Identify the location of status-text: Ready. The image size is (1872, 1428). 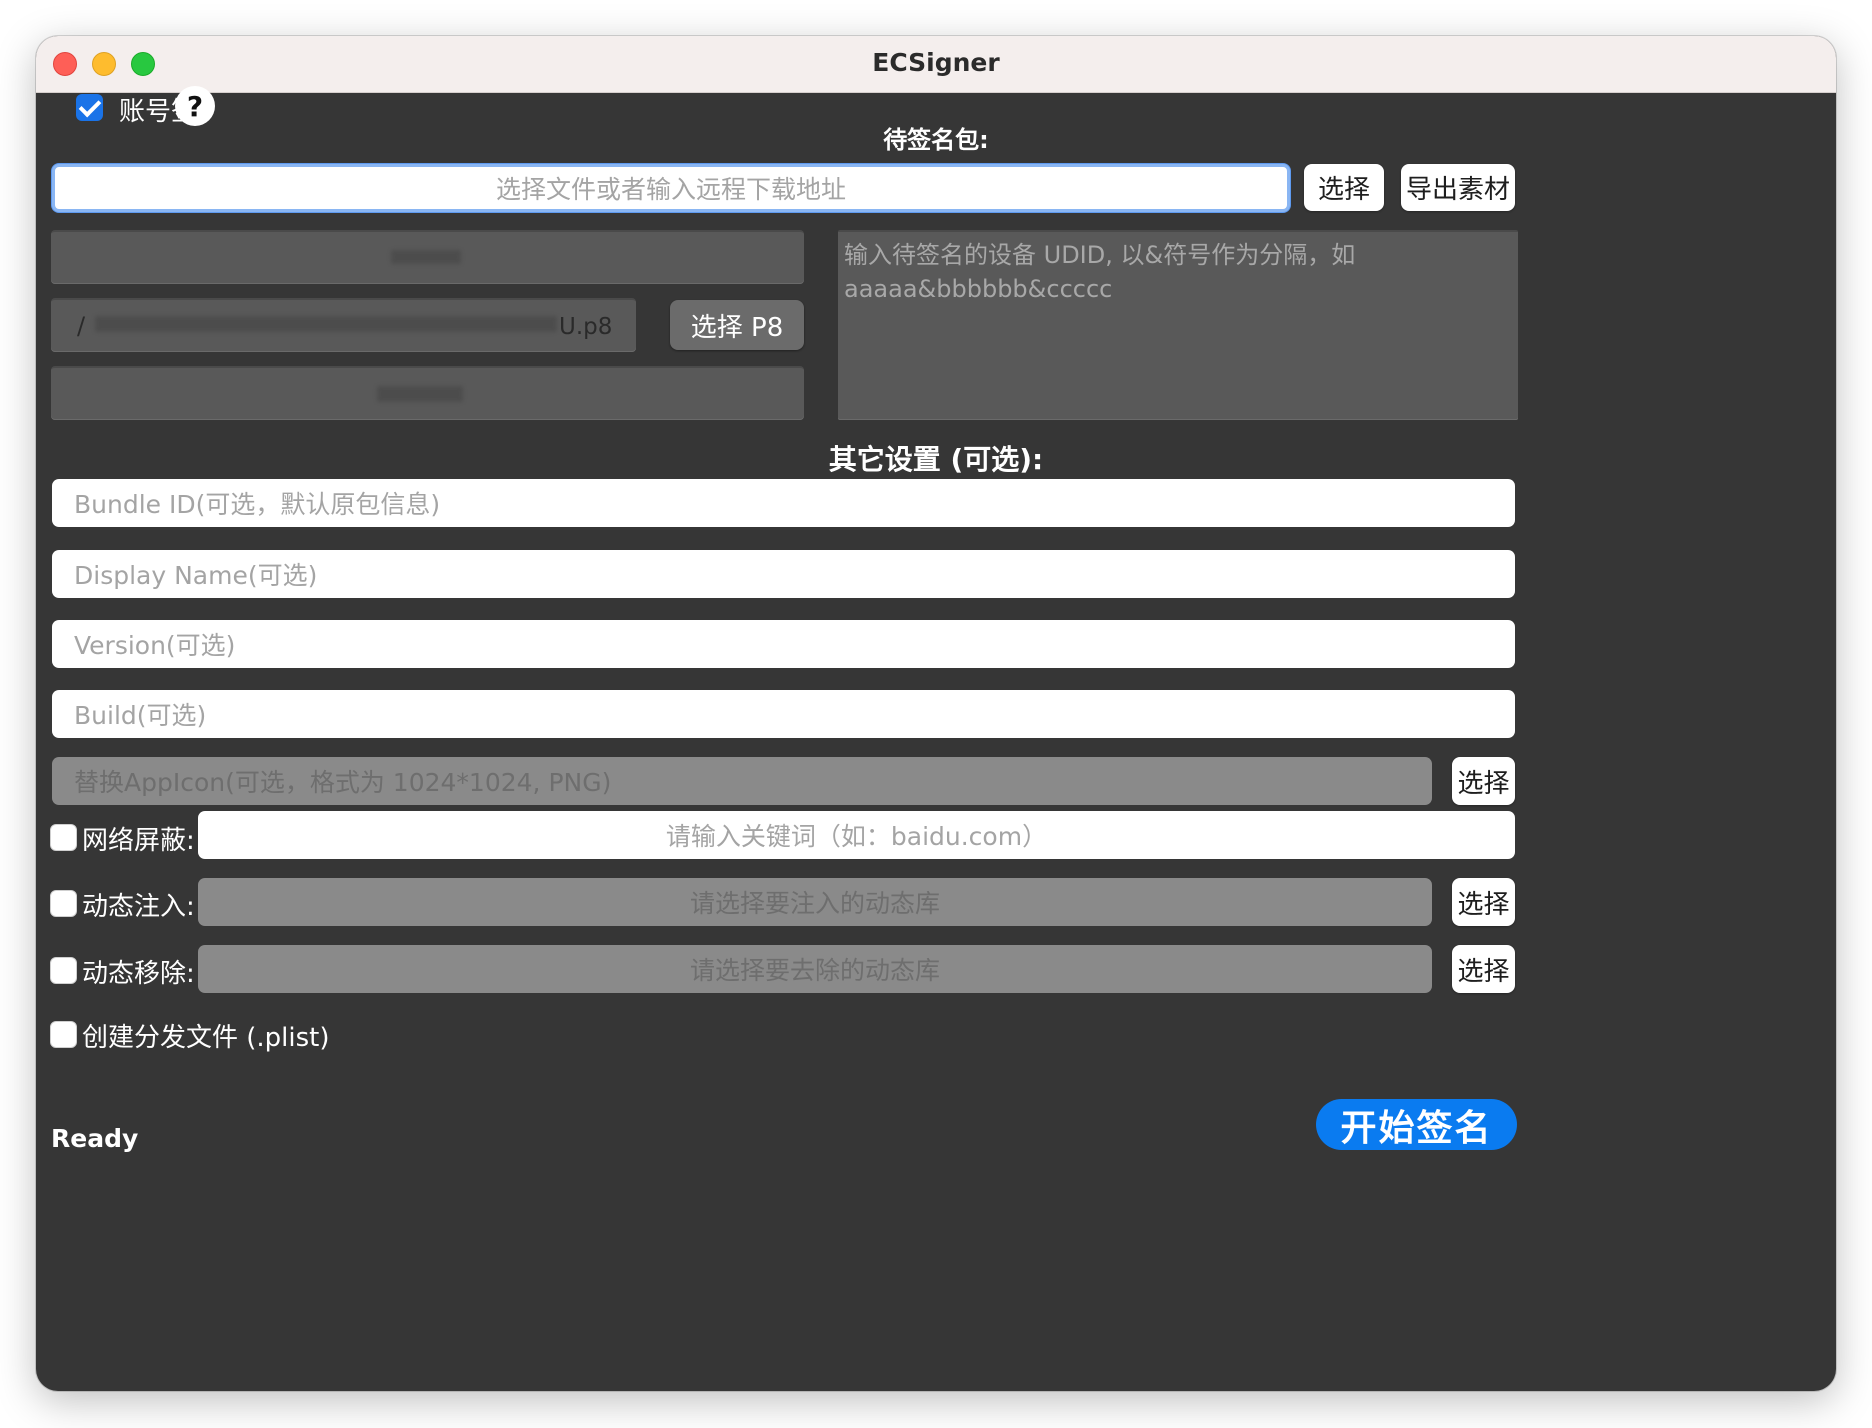
(95, 1138).